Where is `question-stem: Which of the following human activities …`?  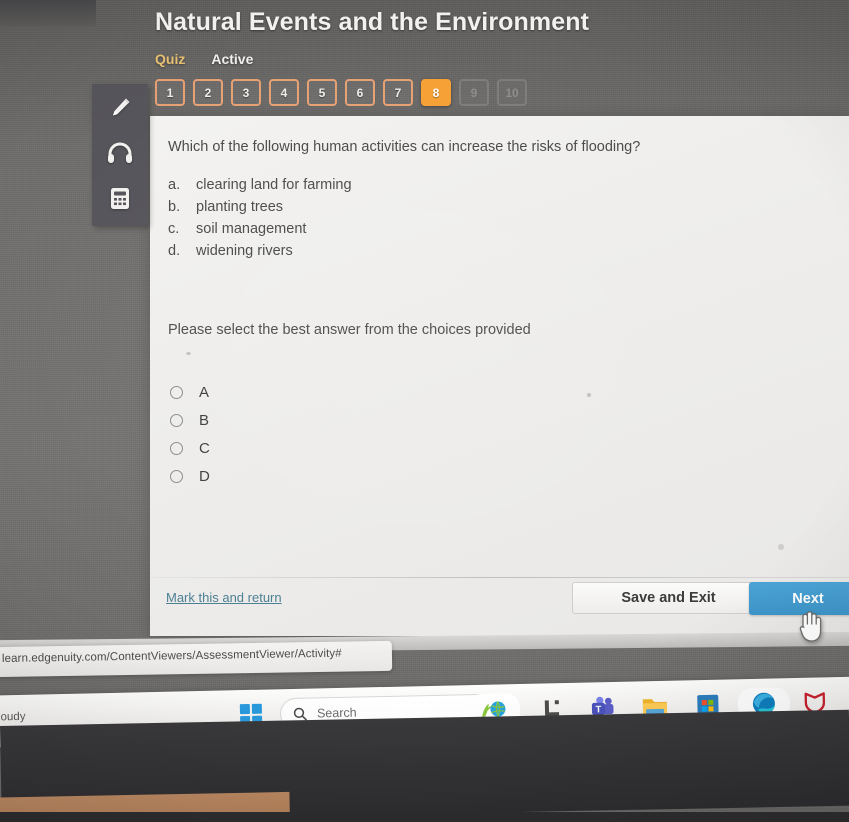
question-stem: Which of the following human activities … is located at coordinates (404, 147).